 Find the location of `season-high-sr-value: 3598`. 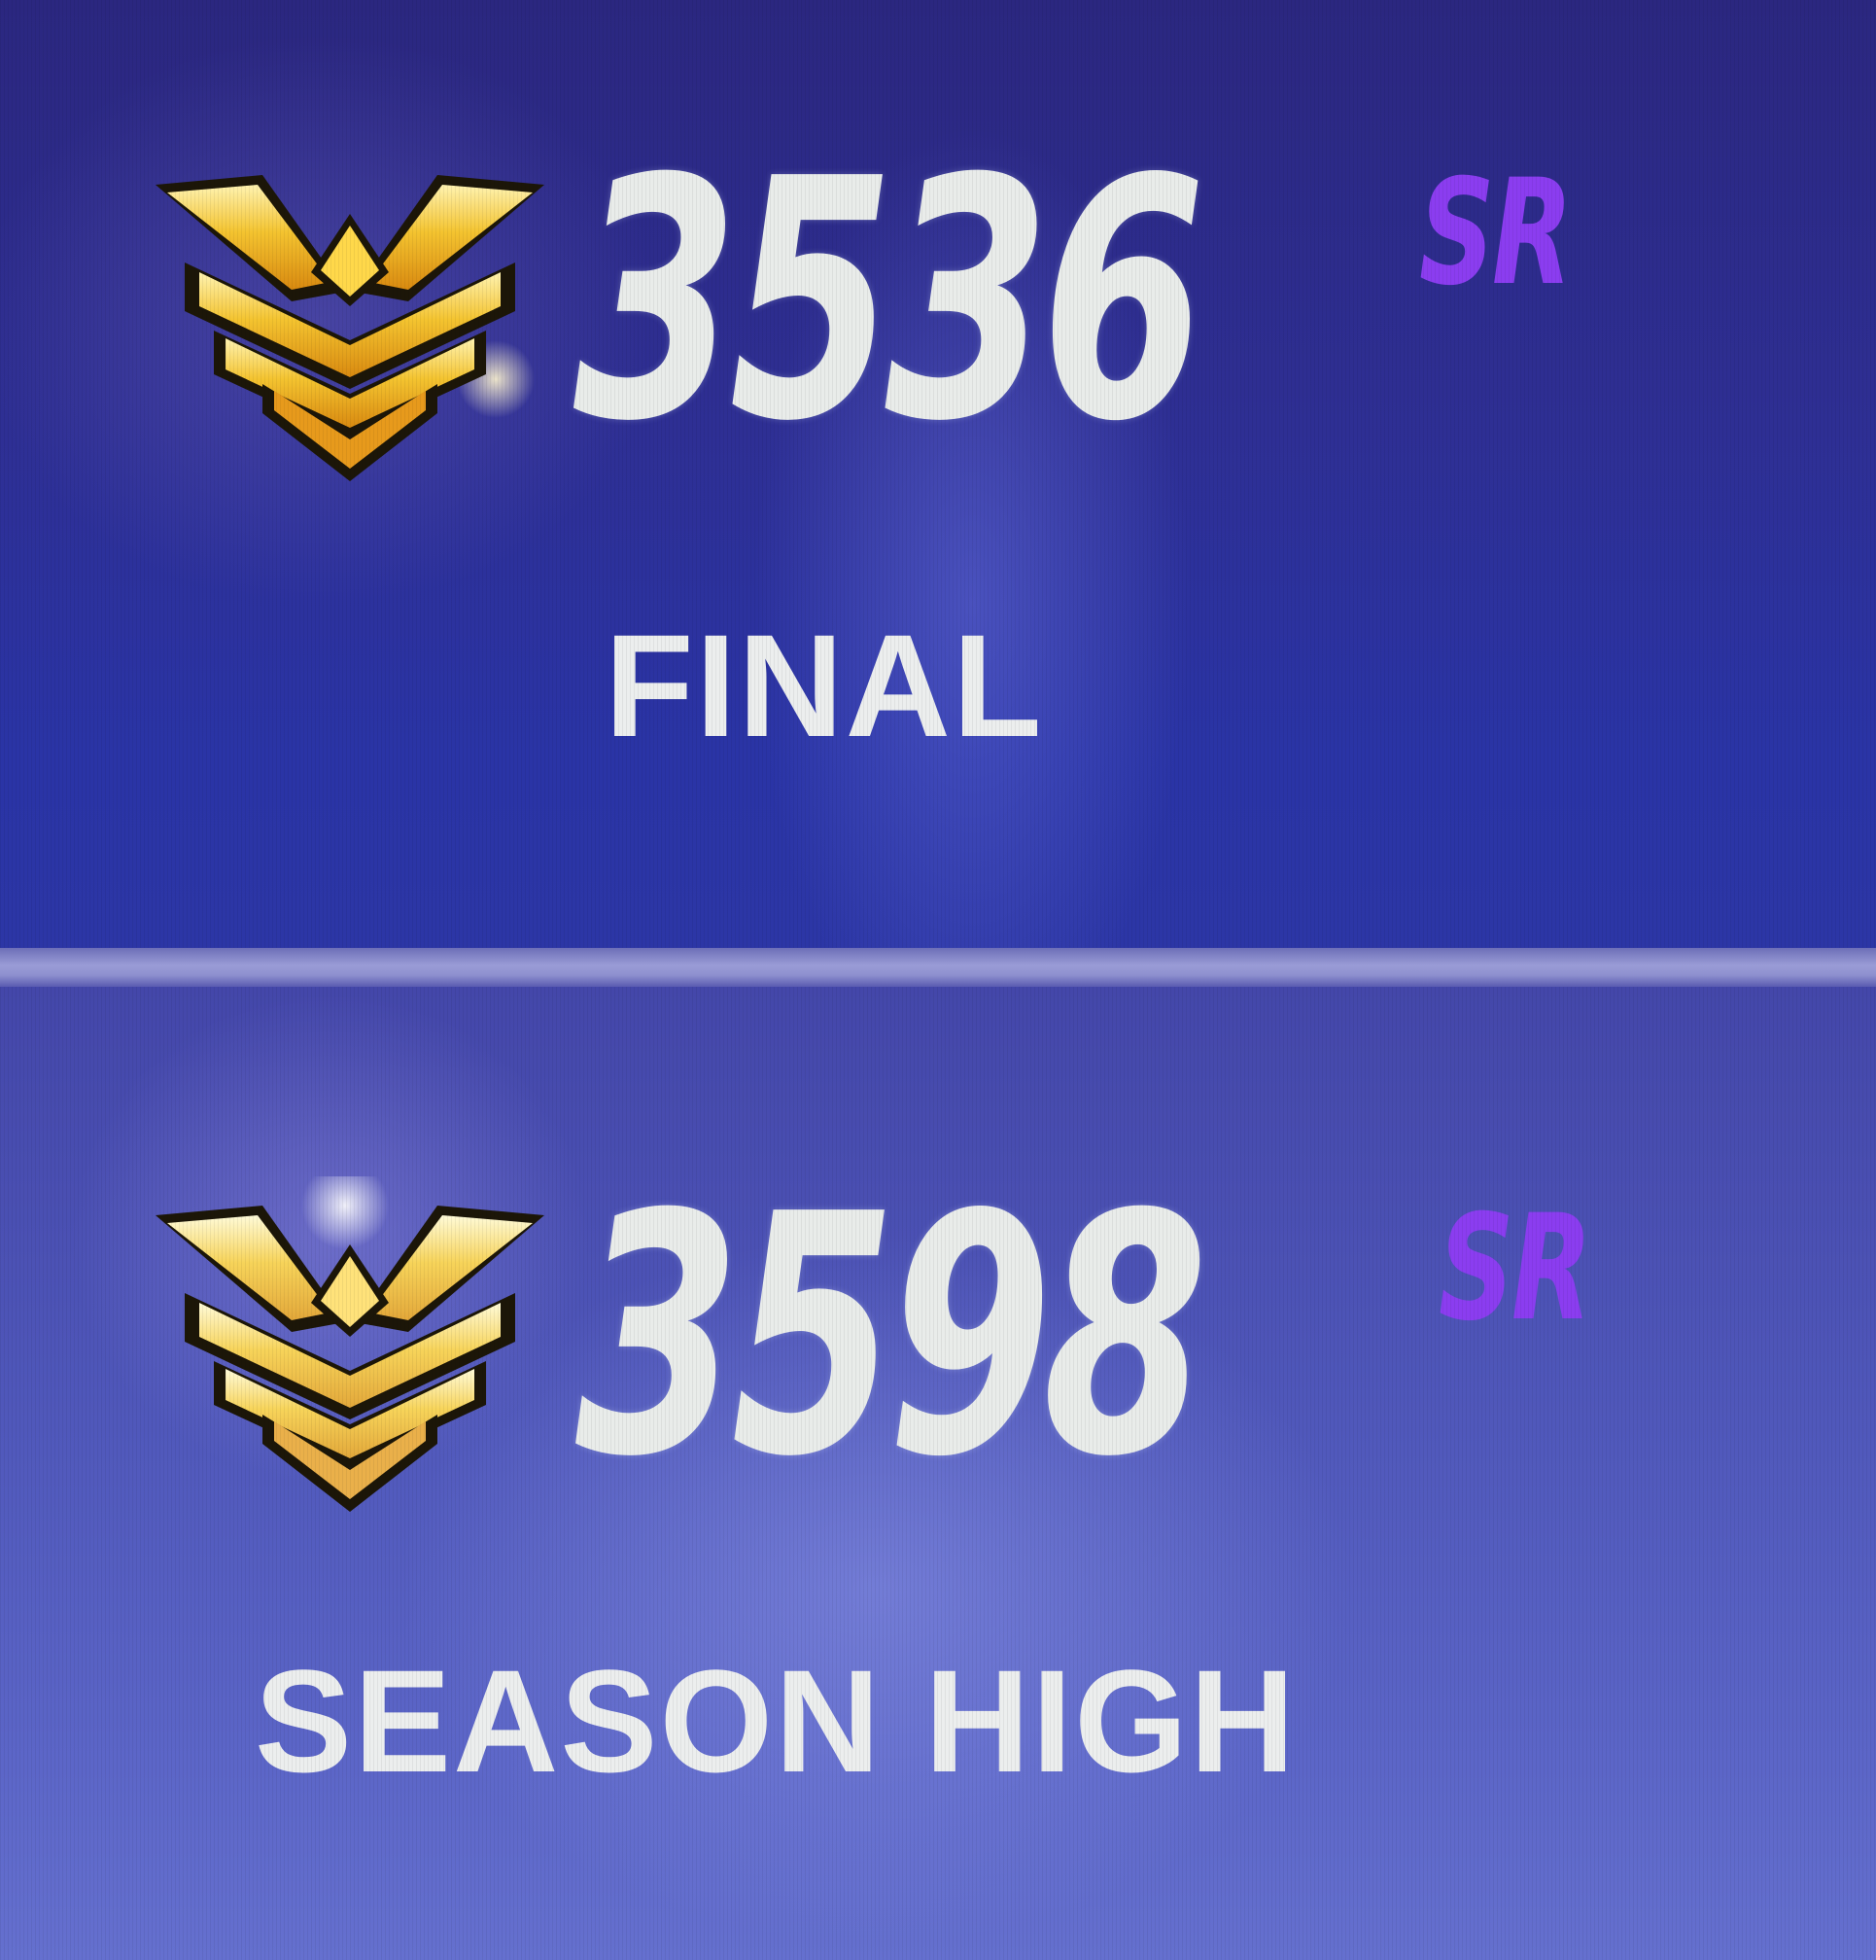

season-high-sr-value: 3598 is located at coordinates (891, 1336).